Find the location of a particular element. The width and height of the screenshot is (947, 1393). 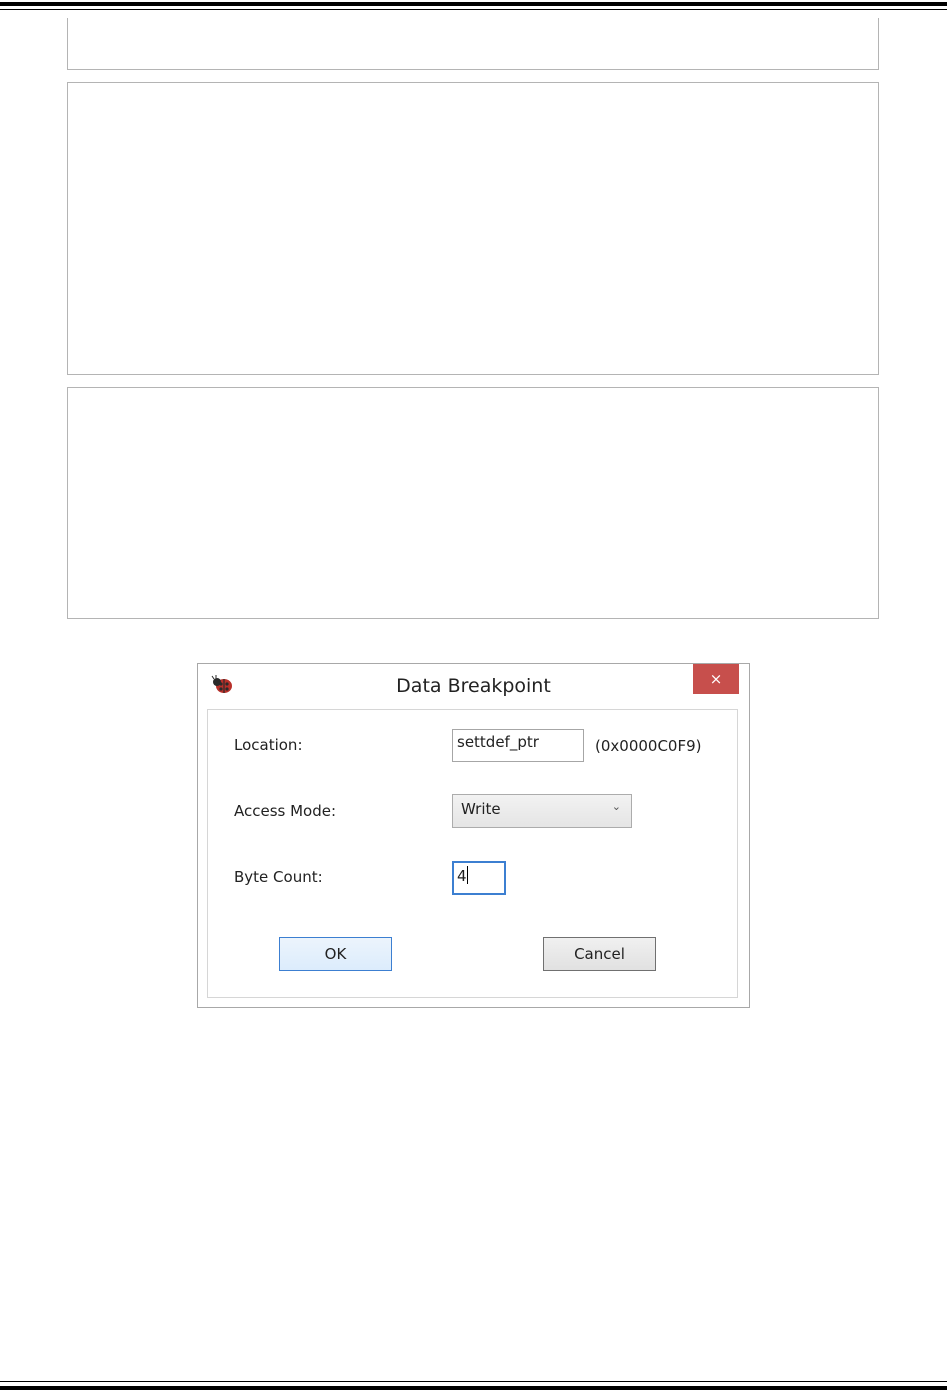

location-label: Location: is located at coordinates (268, 745).